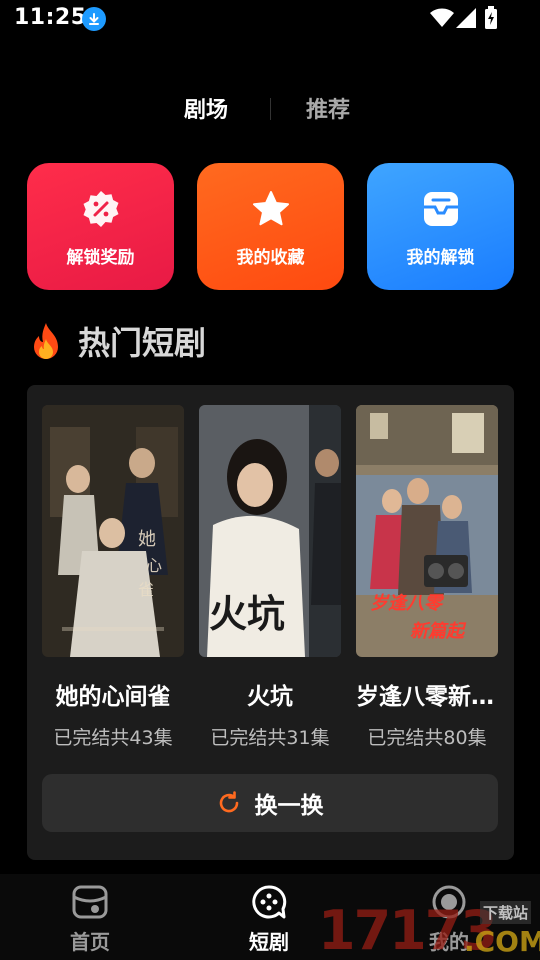 The image size is (540, 960). I want to click on tab-recommend: 推荐, so click(328, 108).